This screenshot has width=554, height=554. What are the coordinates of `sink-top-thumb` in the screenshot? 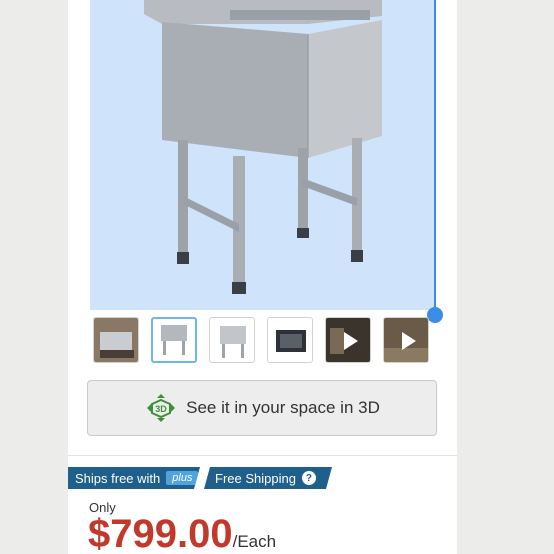 It's located at (291, 341).